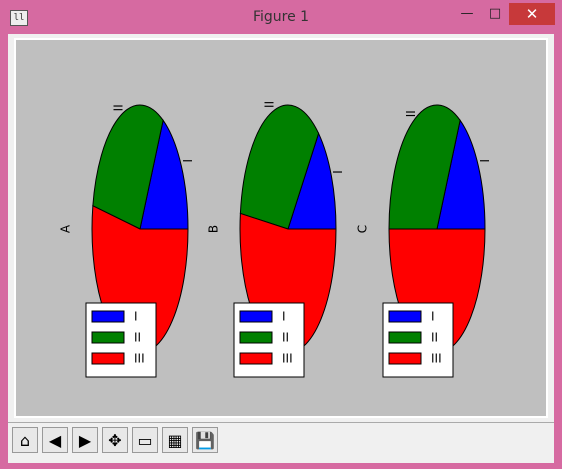 Image resolution: width=562 pixels, height=469 pixels. I want to click on pie-B-label-I: I, so click(337, 172).